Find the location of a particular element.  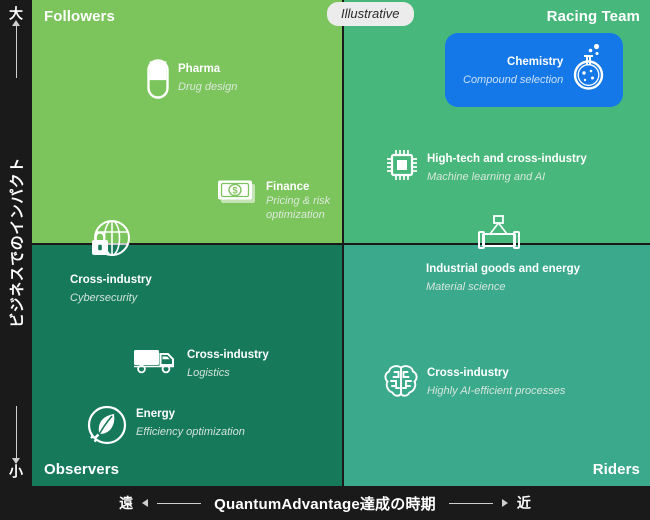

item-pharma: Pharma Drug design is located at coordinates (191, 81).